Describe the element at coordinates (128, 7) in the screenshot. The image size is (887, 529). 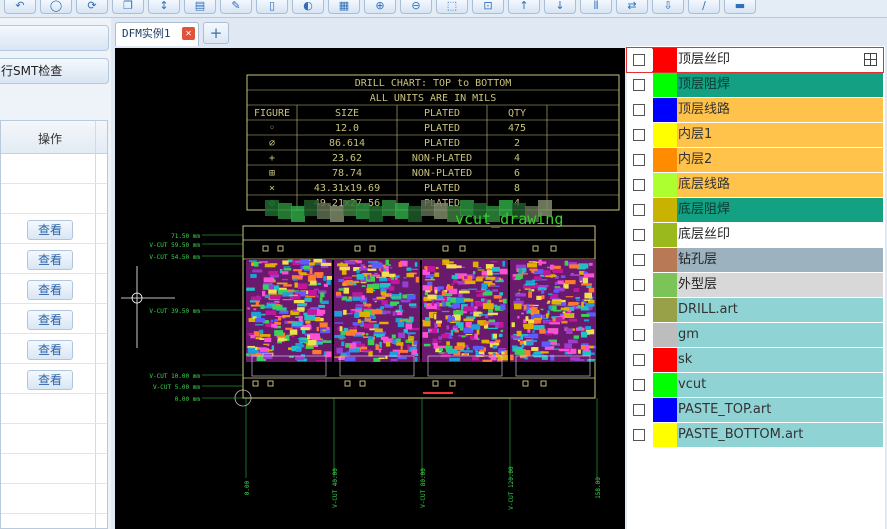
I see `copy-icon: ❐` at that location.